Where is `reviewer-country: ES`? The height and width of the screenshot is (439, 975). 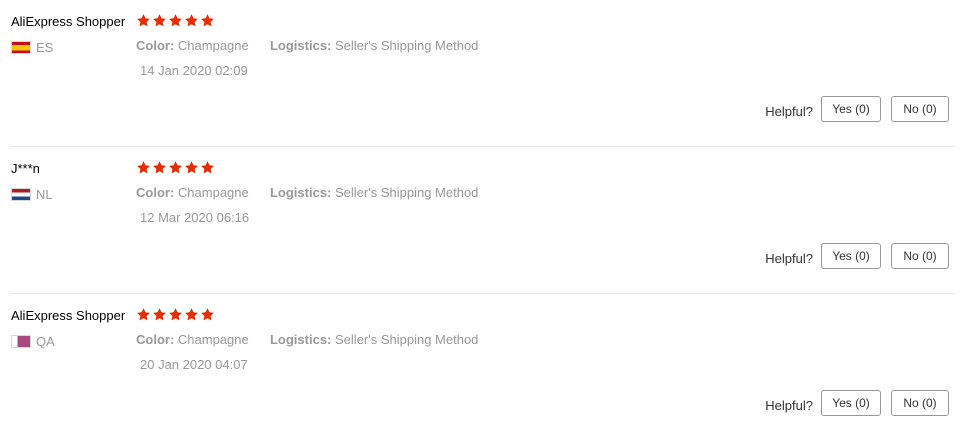
reviewer-country: ES is located at coordinates (32, 47).